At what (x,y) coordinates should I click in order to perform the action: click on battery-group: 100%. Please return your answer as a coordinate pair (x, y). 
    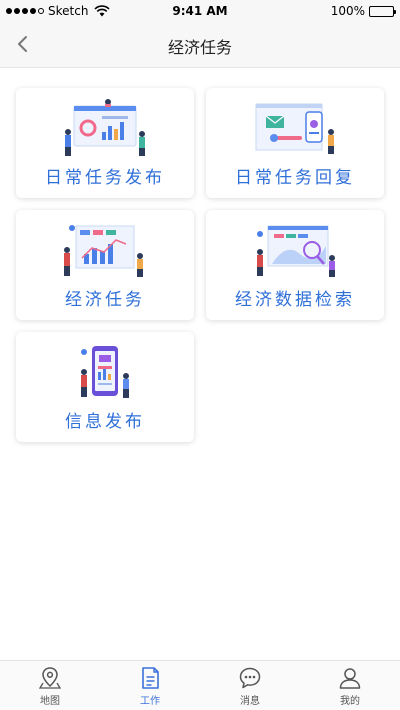
    Looking at the image, I should click on (363, 11).